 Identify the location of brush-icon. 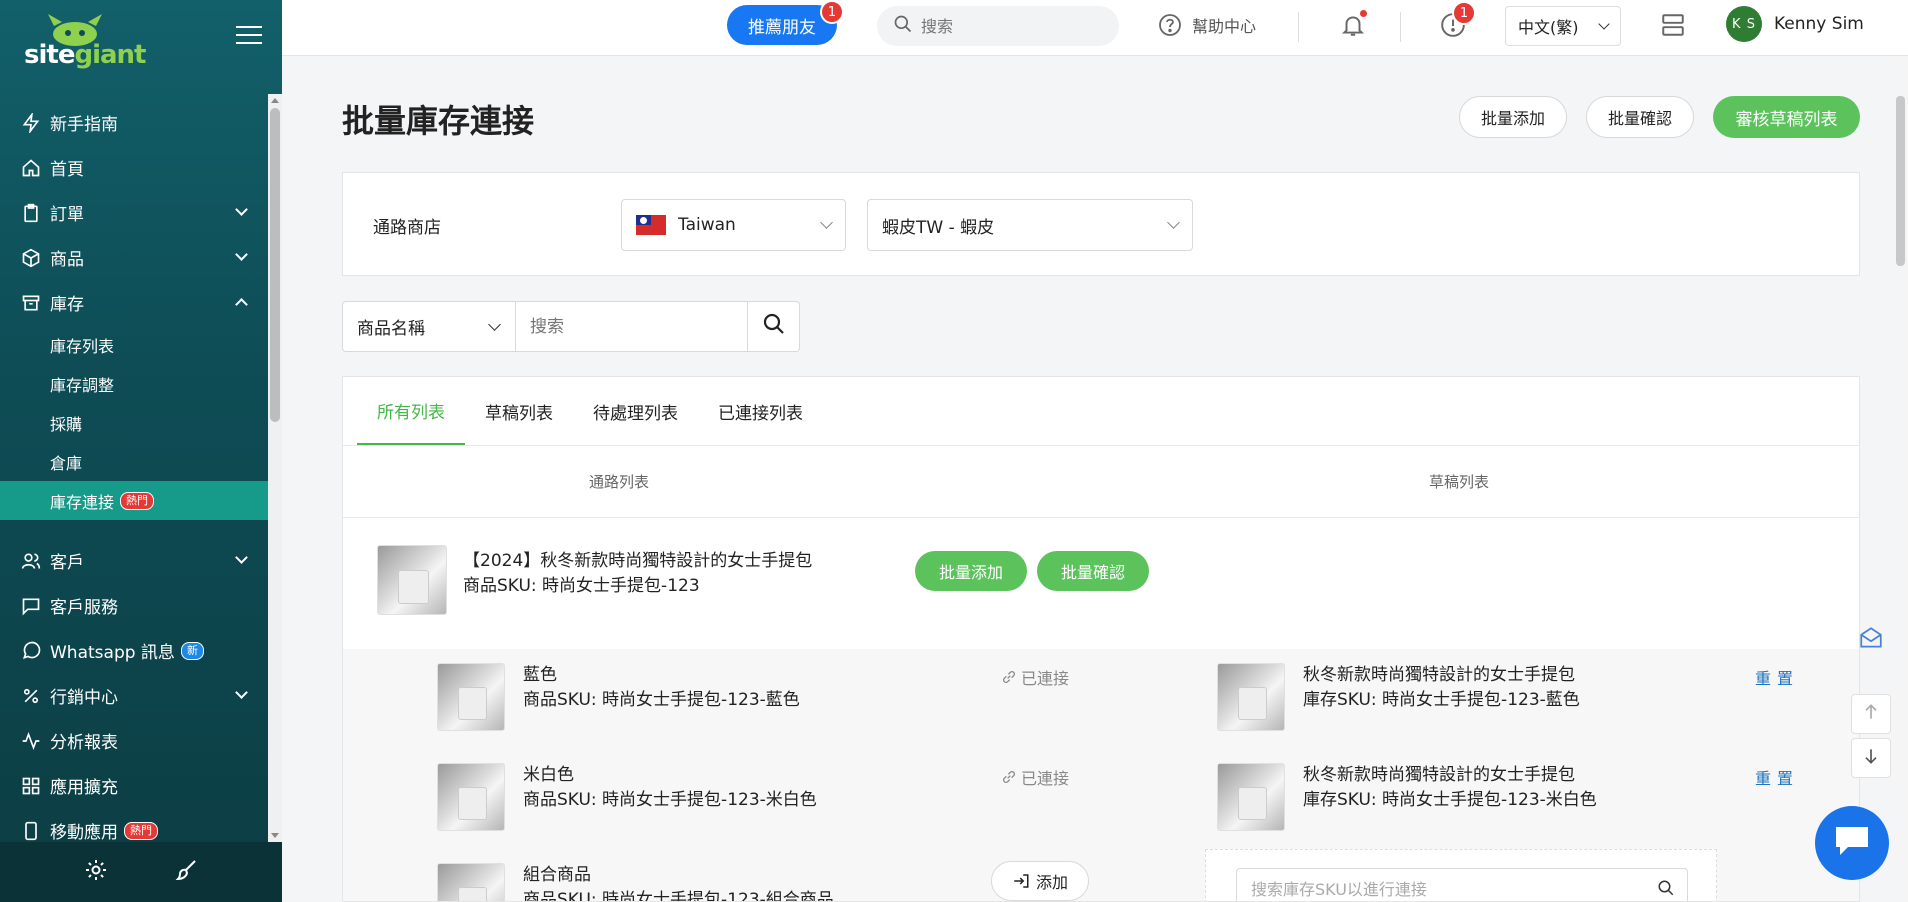
(187, 872).